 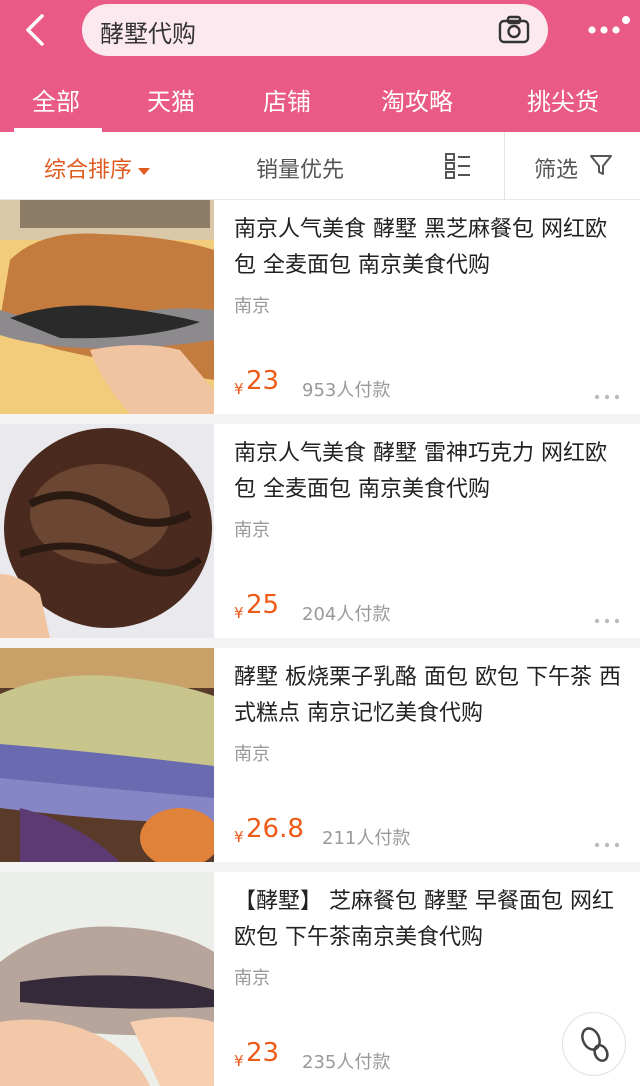 I want to click on tab-guides: 淘攻略, so click(x=417, y=99).